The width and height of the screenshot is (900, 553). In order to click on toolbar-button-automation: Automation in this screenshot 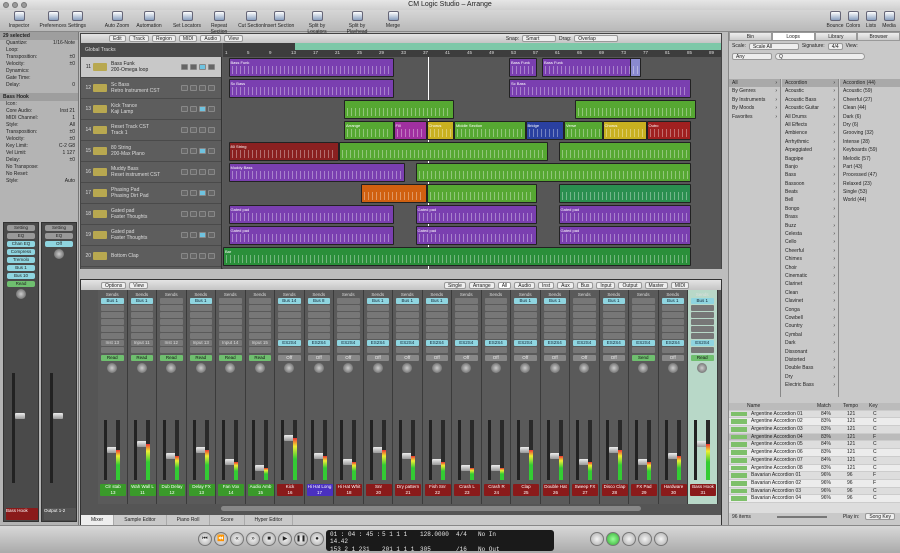, I will do `click(149, 20)`.